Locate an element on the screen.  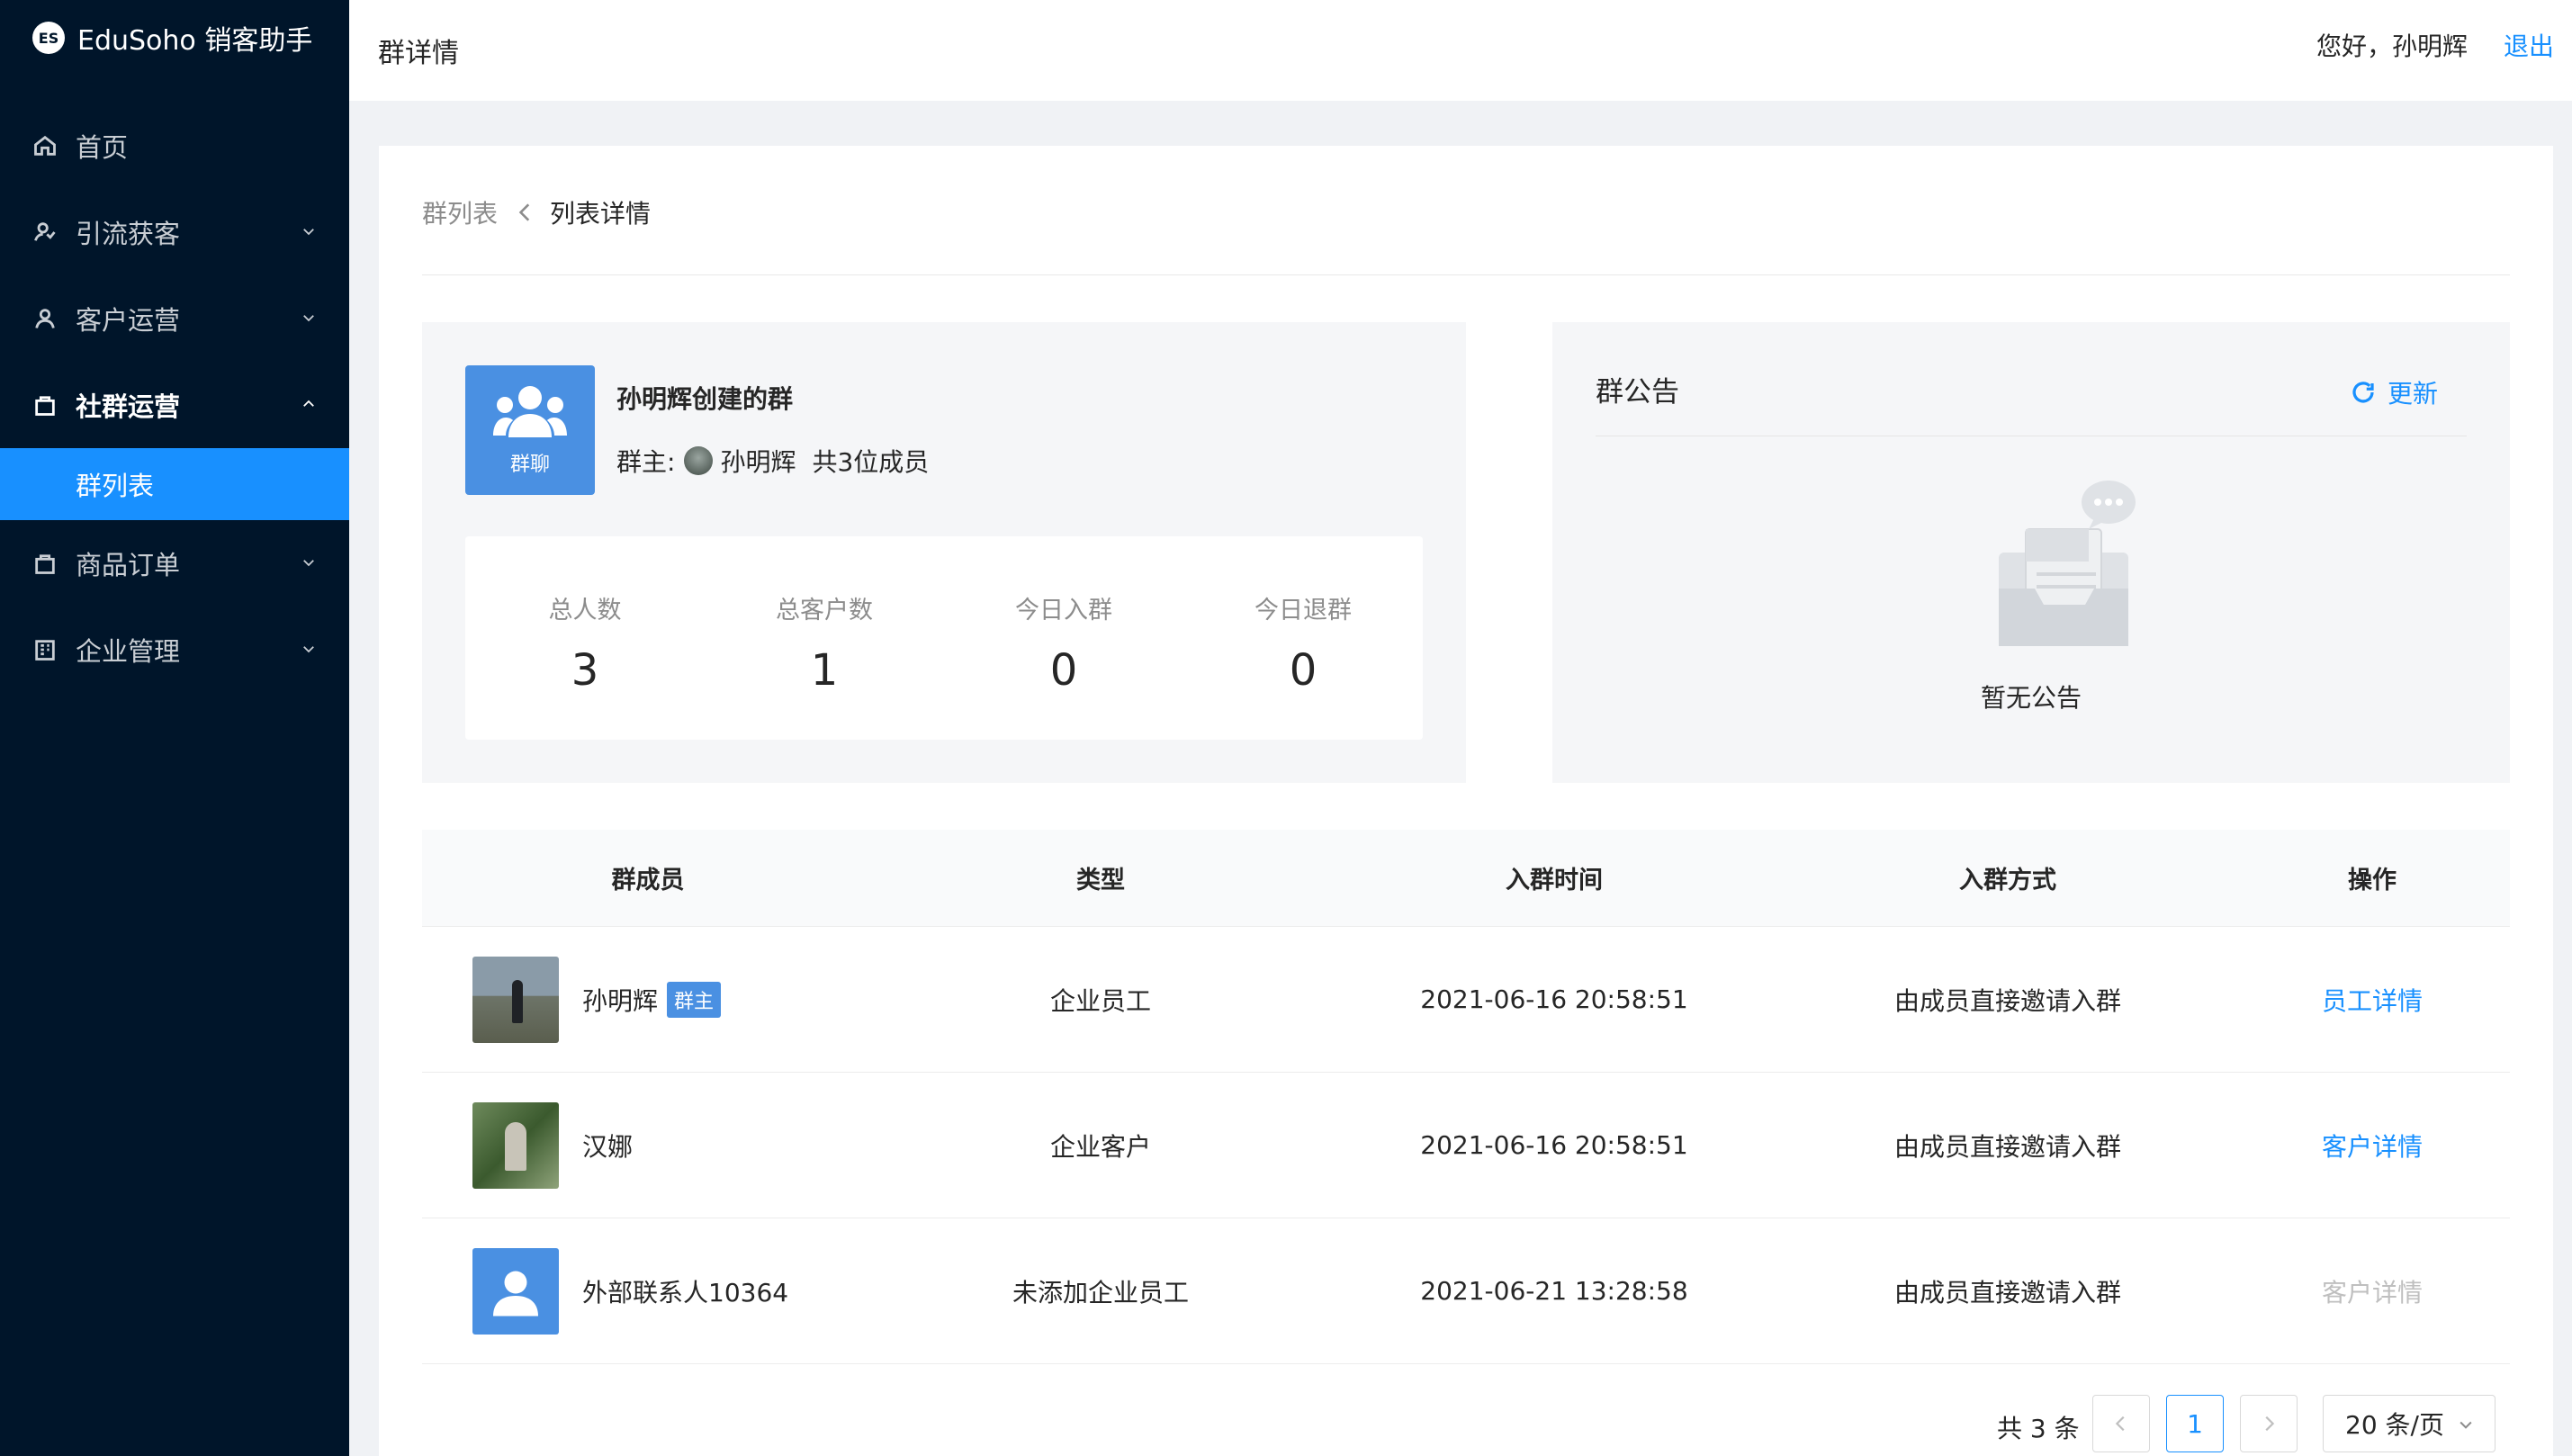
sidebar-item-enterprise: 企业管理 is located at coordinates (174, 650).